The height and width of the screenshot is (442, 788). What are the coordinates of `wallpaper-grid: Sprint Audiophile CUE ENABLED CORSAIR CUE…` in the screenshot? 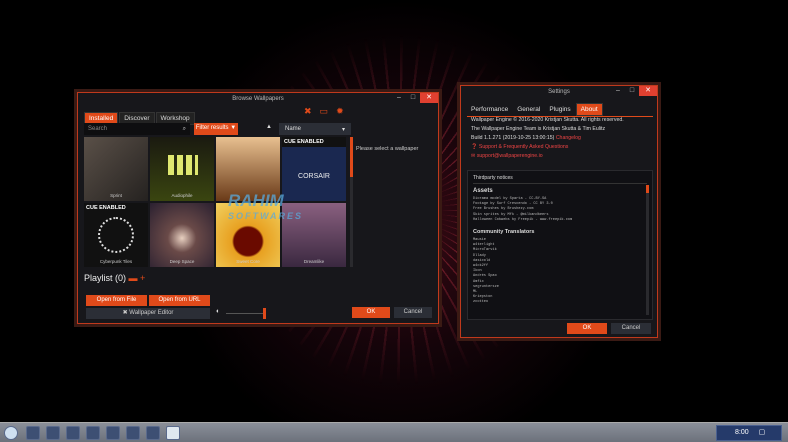 It's located at (216, 202).